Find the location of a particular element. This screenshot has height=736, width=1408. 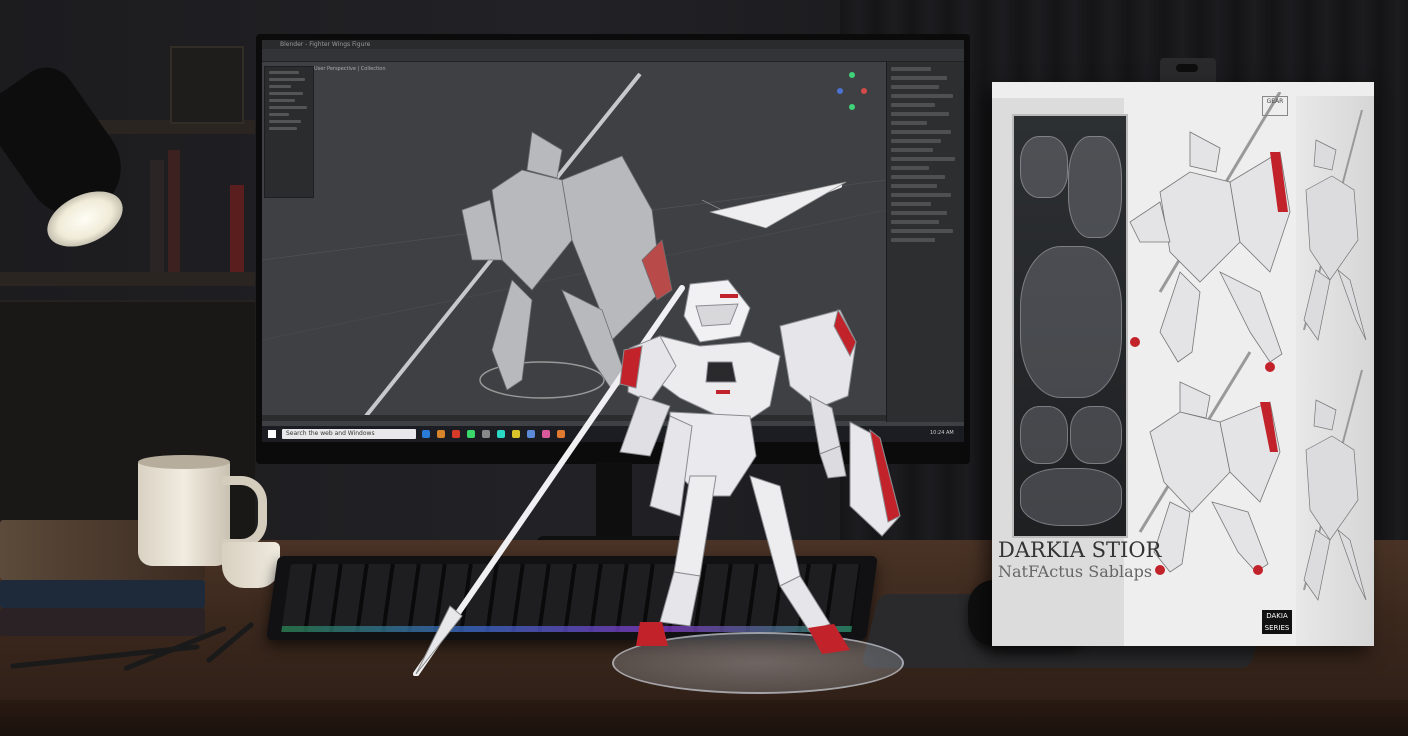

box-spine-art is located at coordinates (1335, 355).